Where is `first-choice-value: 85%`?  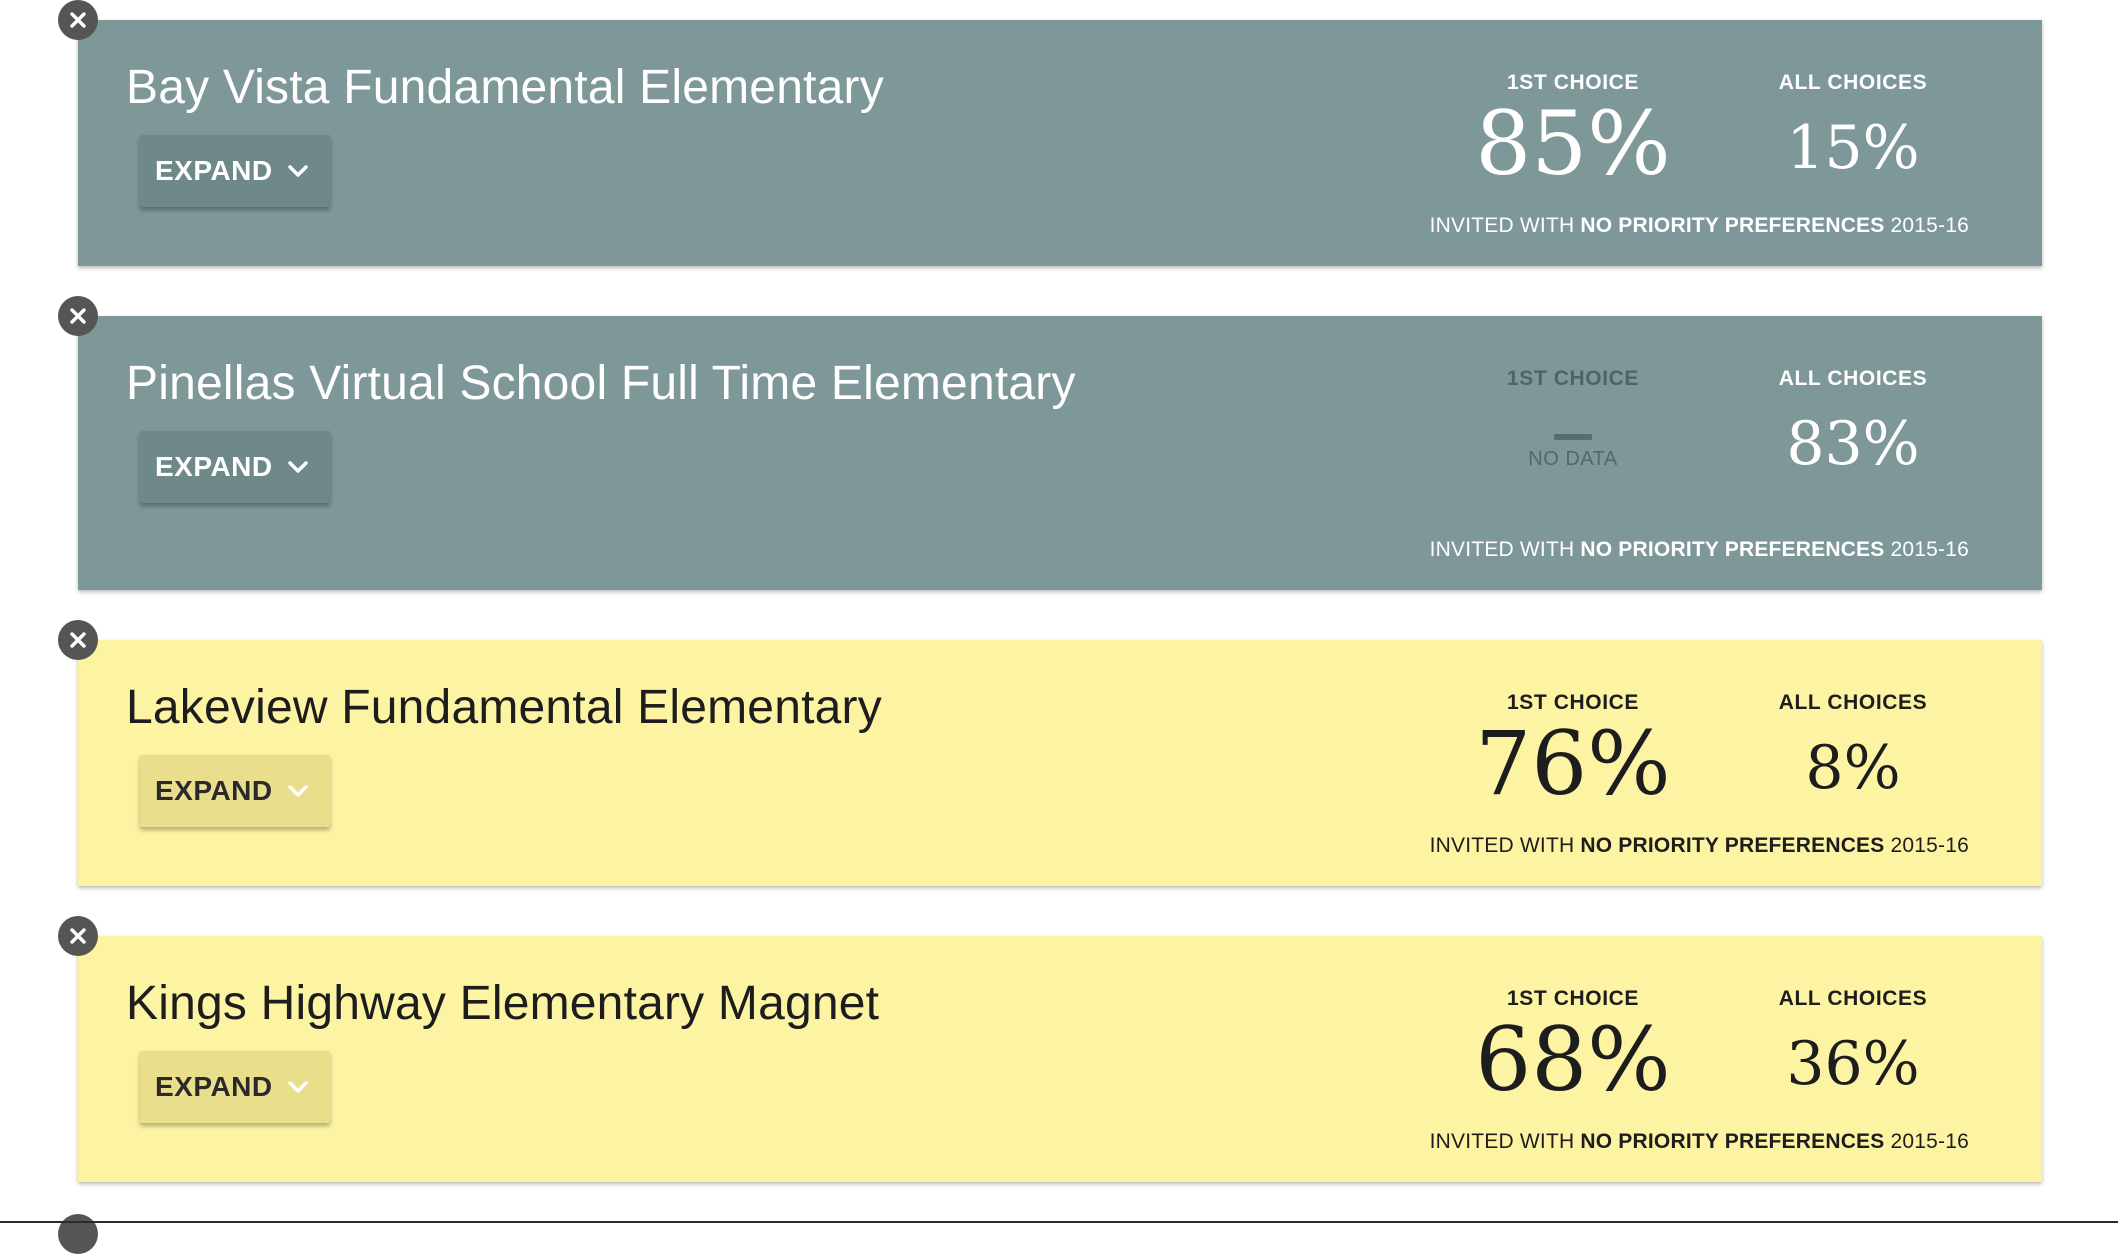 first-choice-value: 85% is located at coordinates (1573, 143).